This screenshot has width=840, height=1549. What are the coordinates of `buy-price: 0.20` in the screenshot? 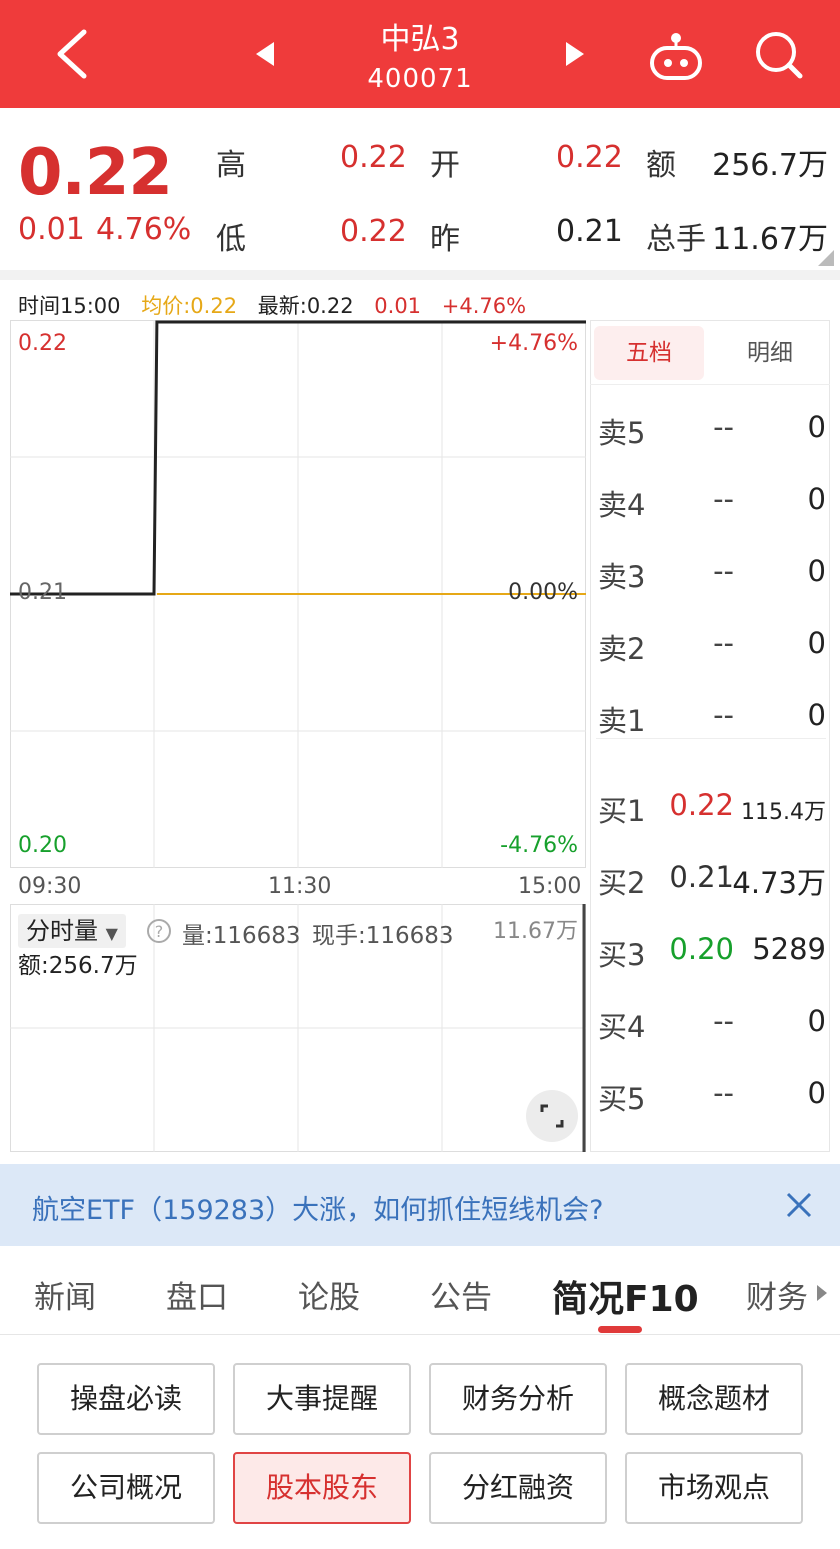 It's located at (701, 949).